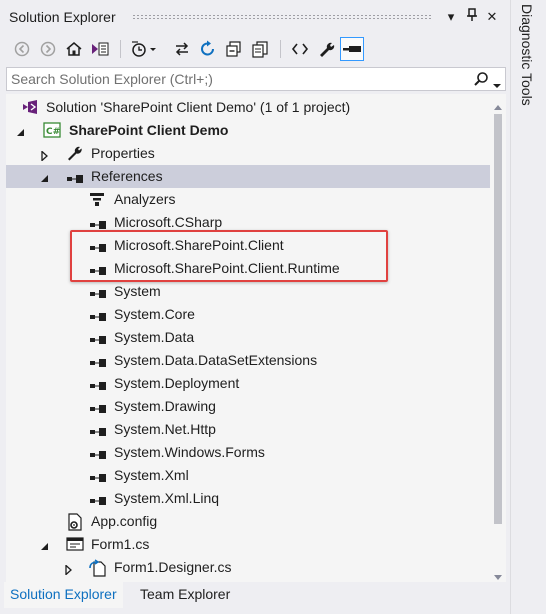  I want to click on sync-active-document-icon, so click(182, 49).